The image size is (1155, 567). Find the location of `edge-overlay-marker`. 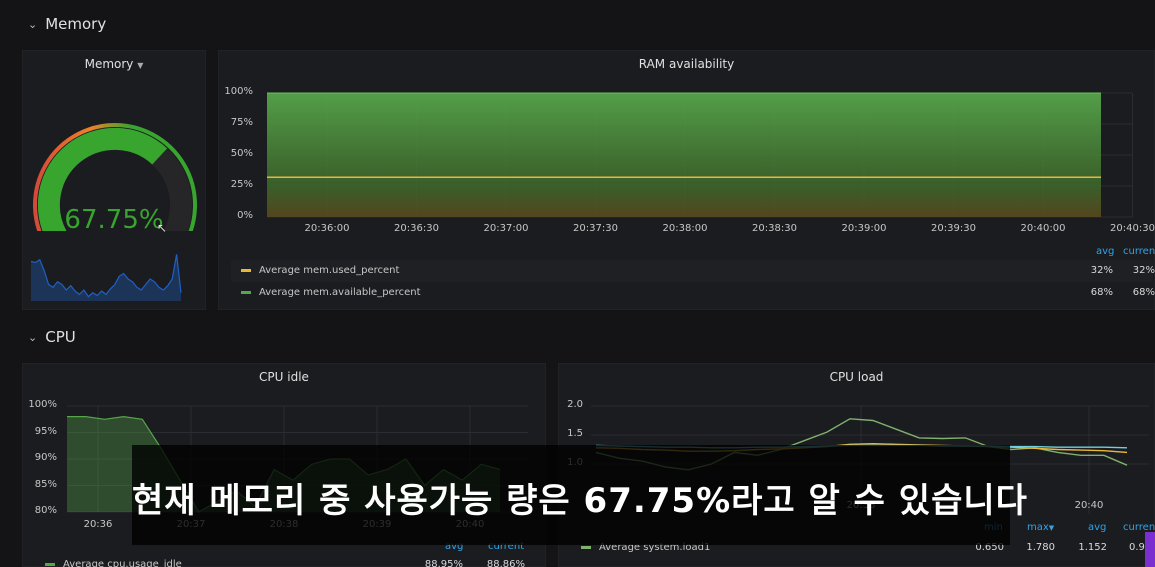

edge-overlay-marker is located at coordinates (1150, 549).